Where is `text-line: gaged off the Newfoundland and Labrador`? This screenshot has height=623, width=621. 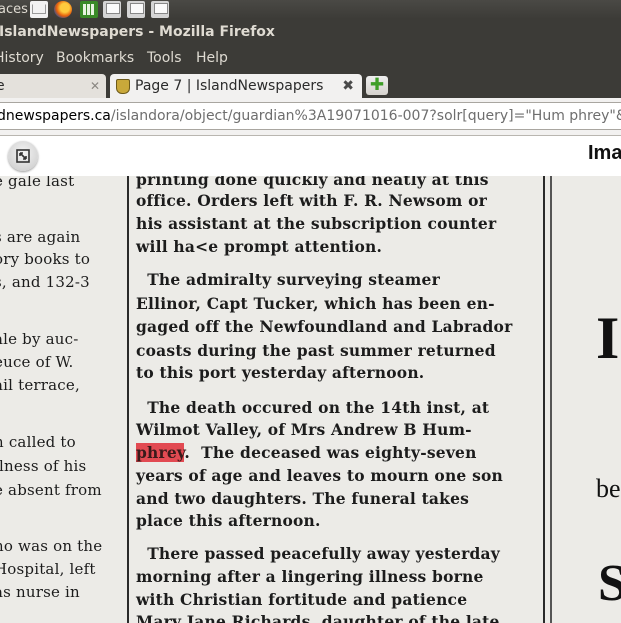
text-line: gaged off the Newfoundland and Labrador is located at coordinates (324, 326).